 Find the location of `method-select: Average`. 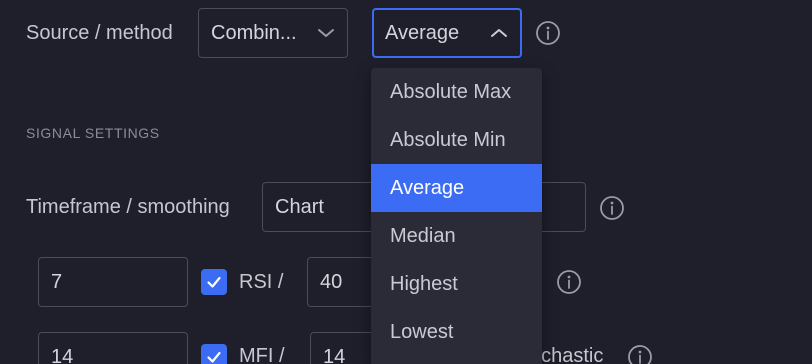

method-select: Average is located at coordinates (447, 33).